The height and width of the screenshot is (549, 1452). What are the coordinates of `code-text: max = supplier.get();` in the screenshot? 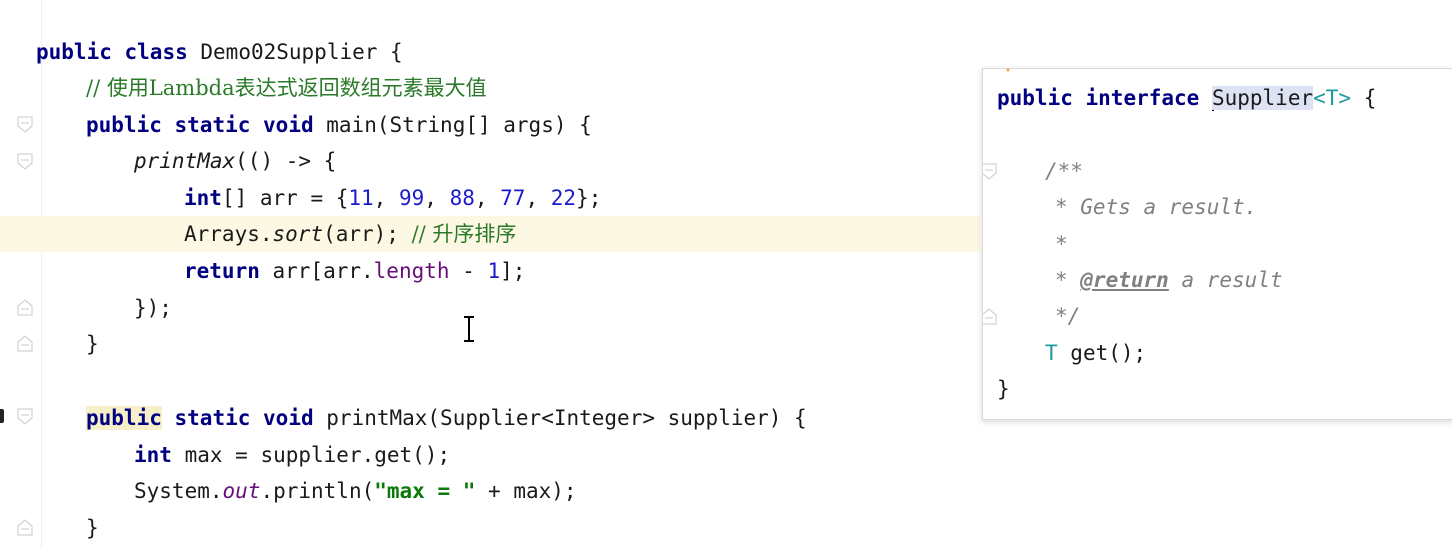 It's located at (311, 455).